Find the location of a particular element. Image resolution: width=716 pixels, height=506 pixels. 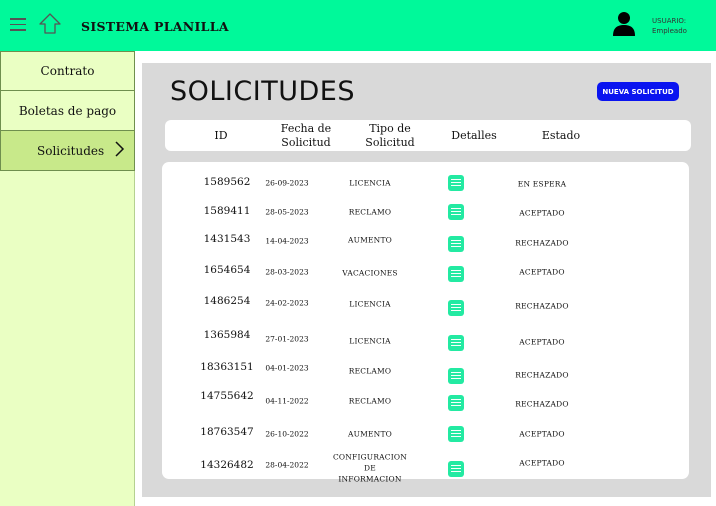

cell-id: 14326482 is located at coordinates (227, 465).